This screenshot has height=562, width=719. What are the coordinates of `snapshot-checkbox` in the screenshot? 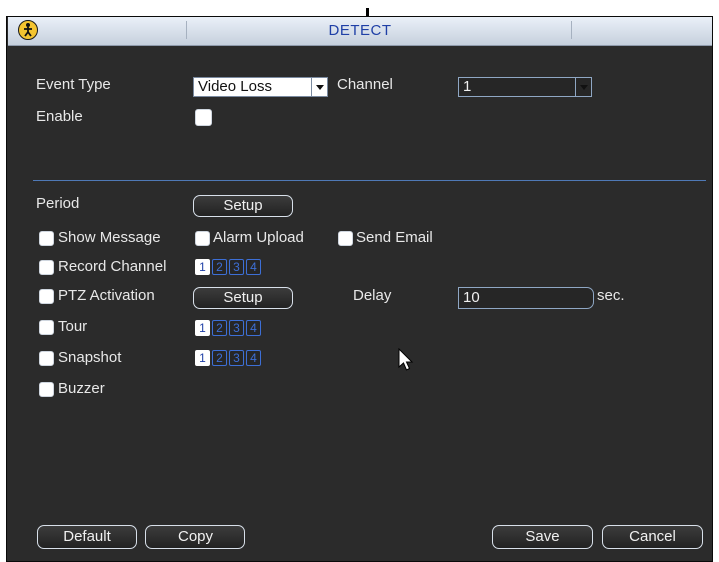 It's located at (46, 358).